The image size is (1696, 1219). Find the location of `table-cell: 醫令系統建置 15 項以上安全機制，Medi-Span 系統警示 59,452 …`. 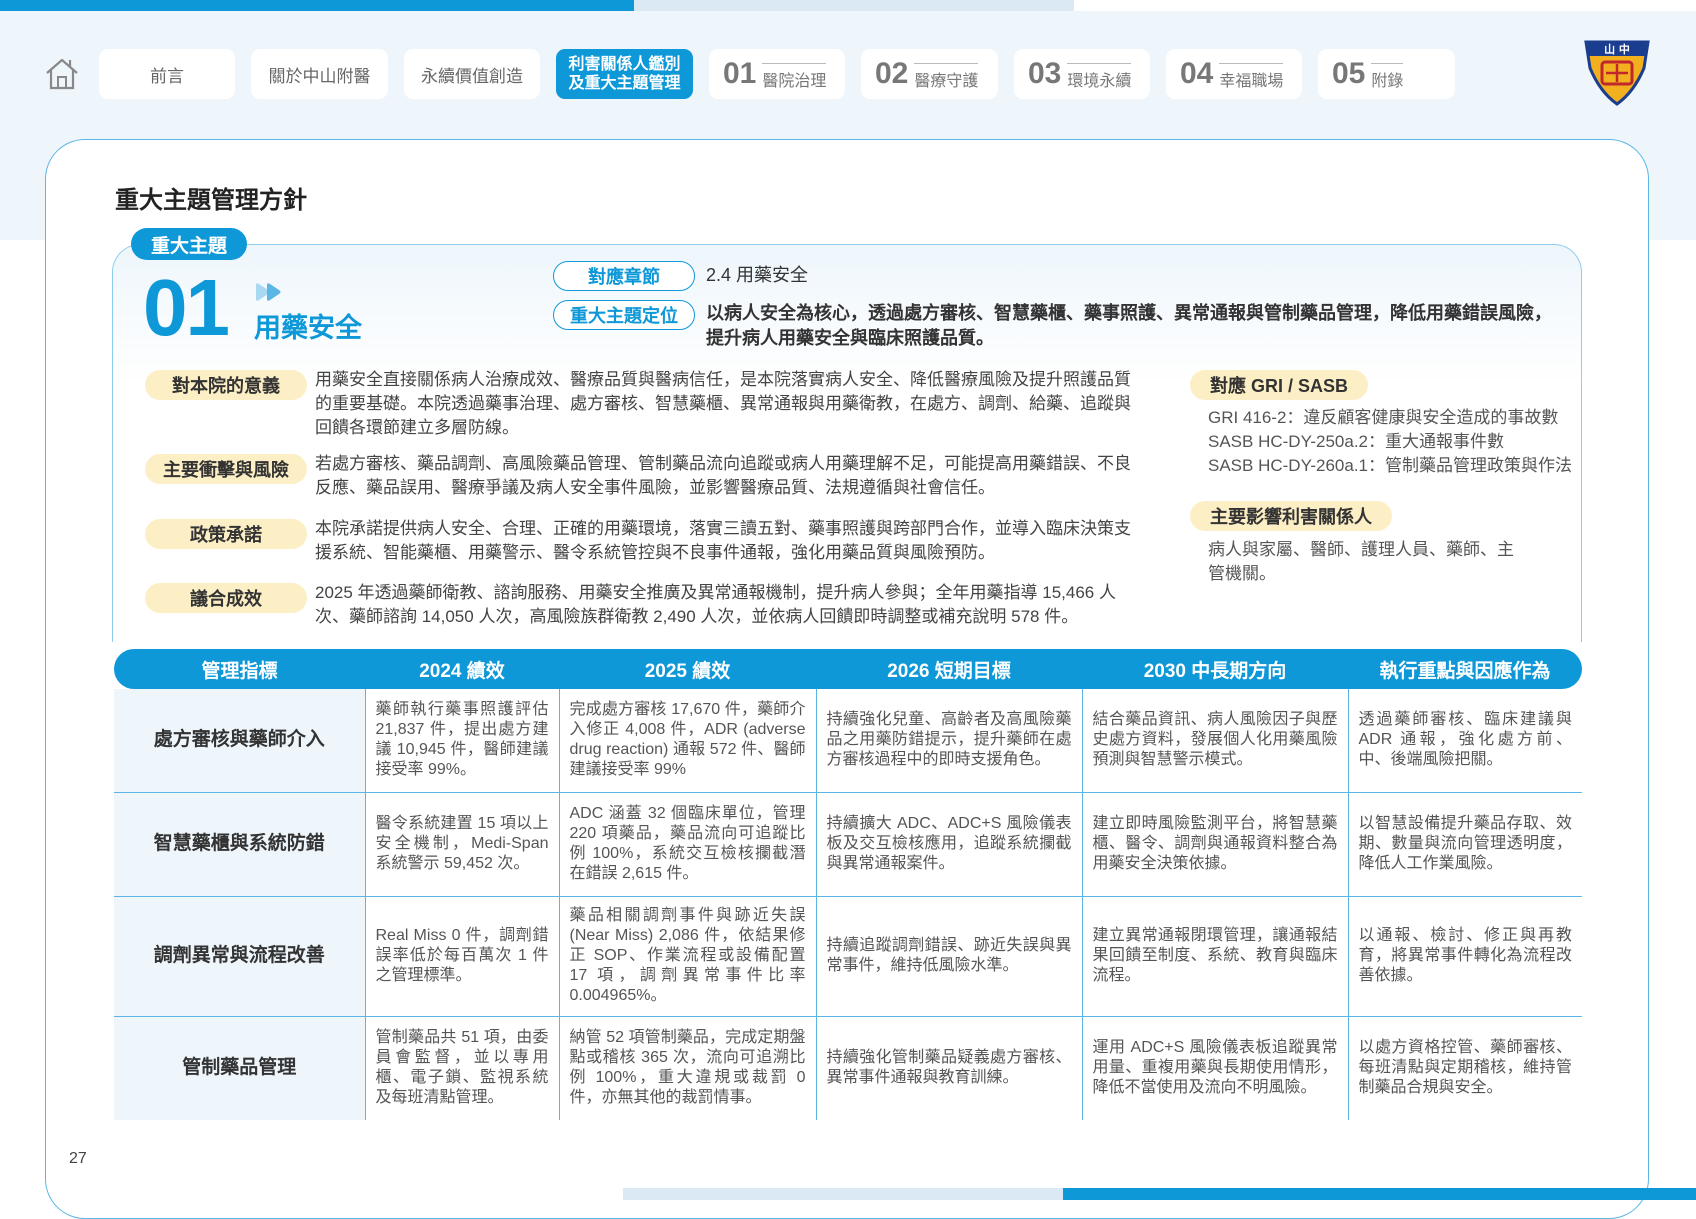

table-cell: 醫令系統建置 15 項以上安全機制，Medi-Span 系統警示 59,452 … is located at coordinates (461, 844).